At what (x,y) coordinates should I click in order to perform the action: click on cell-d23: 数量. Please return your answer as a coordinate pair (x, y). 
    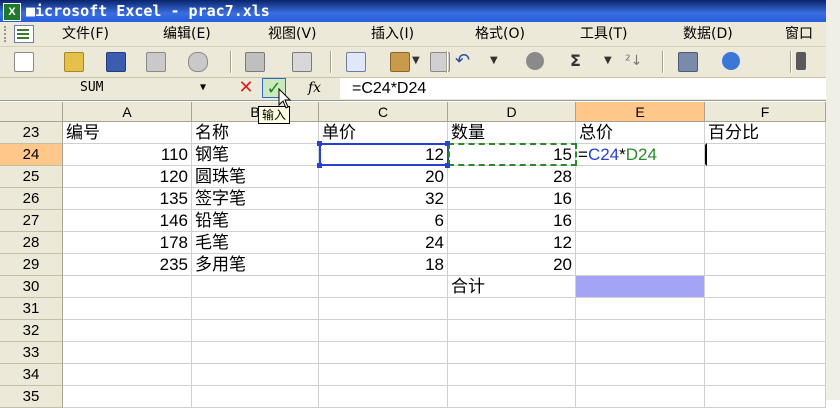
    Looking at the image, I should click on (512, 133).